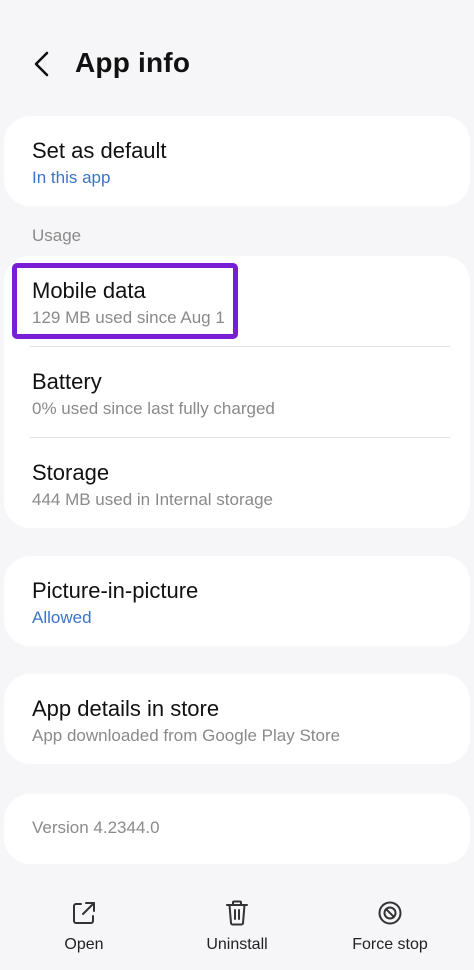  I want to click on bottom-action-bar: Open Uninstall Force stop, so click(237, 925).